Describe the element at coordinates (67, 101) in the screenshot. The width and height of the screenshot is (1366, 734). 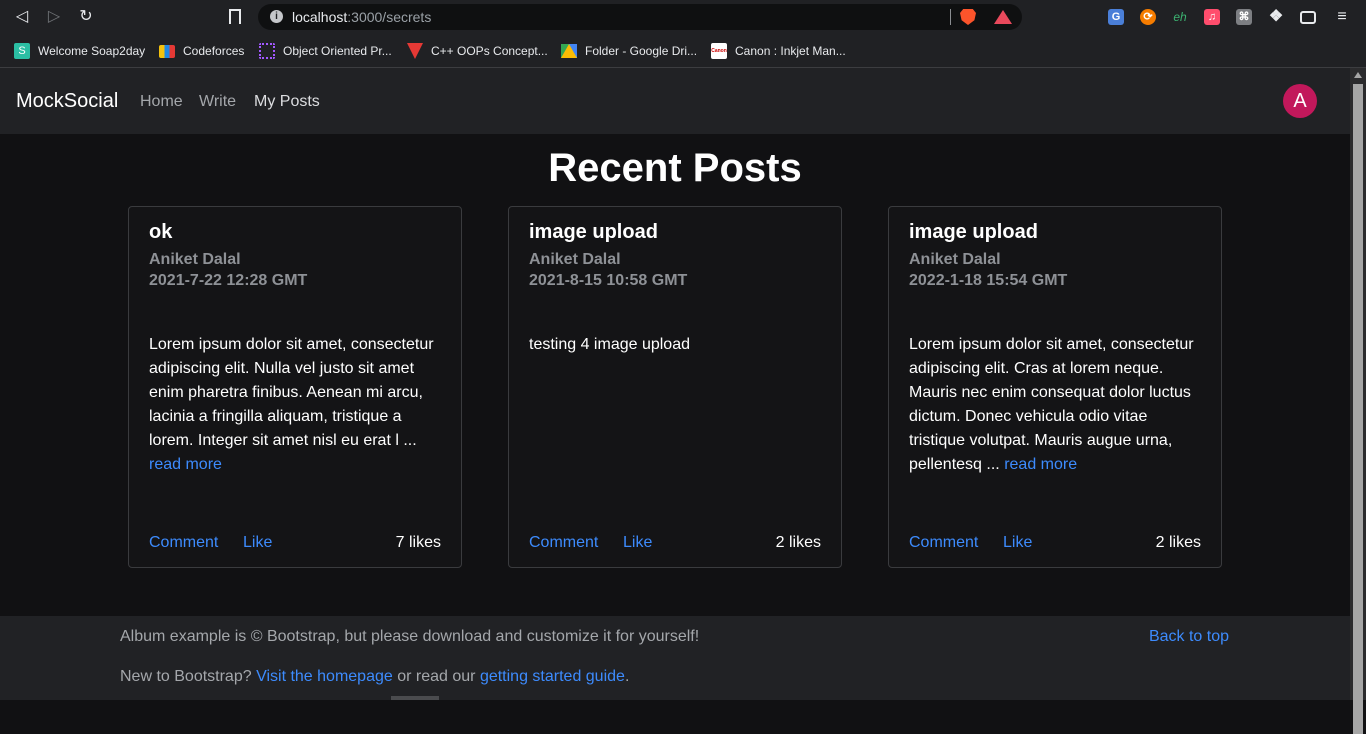
I see `brand-logo: MockSocial` at that location.